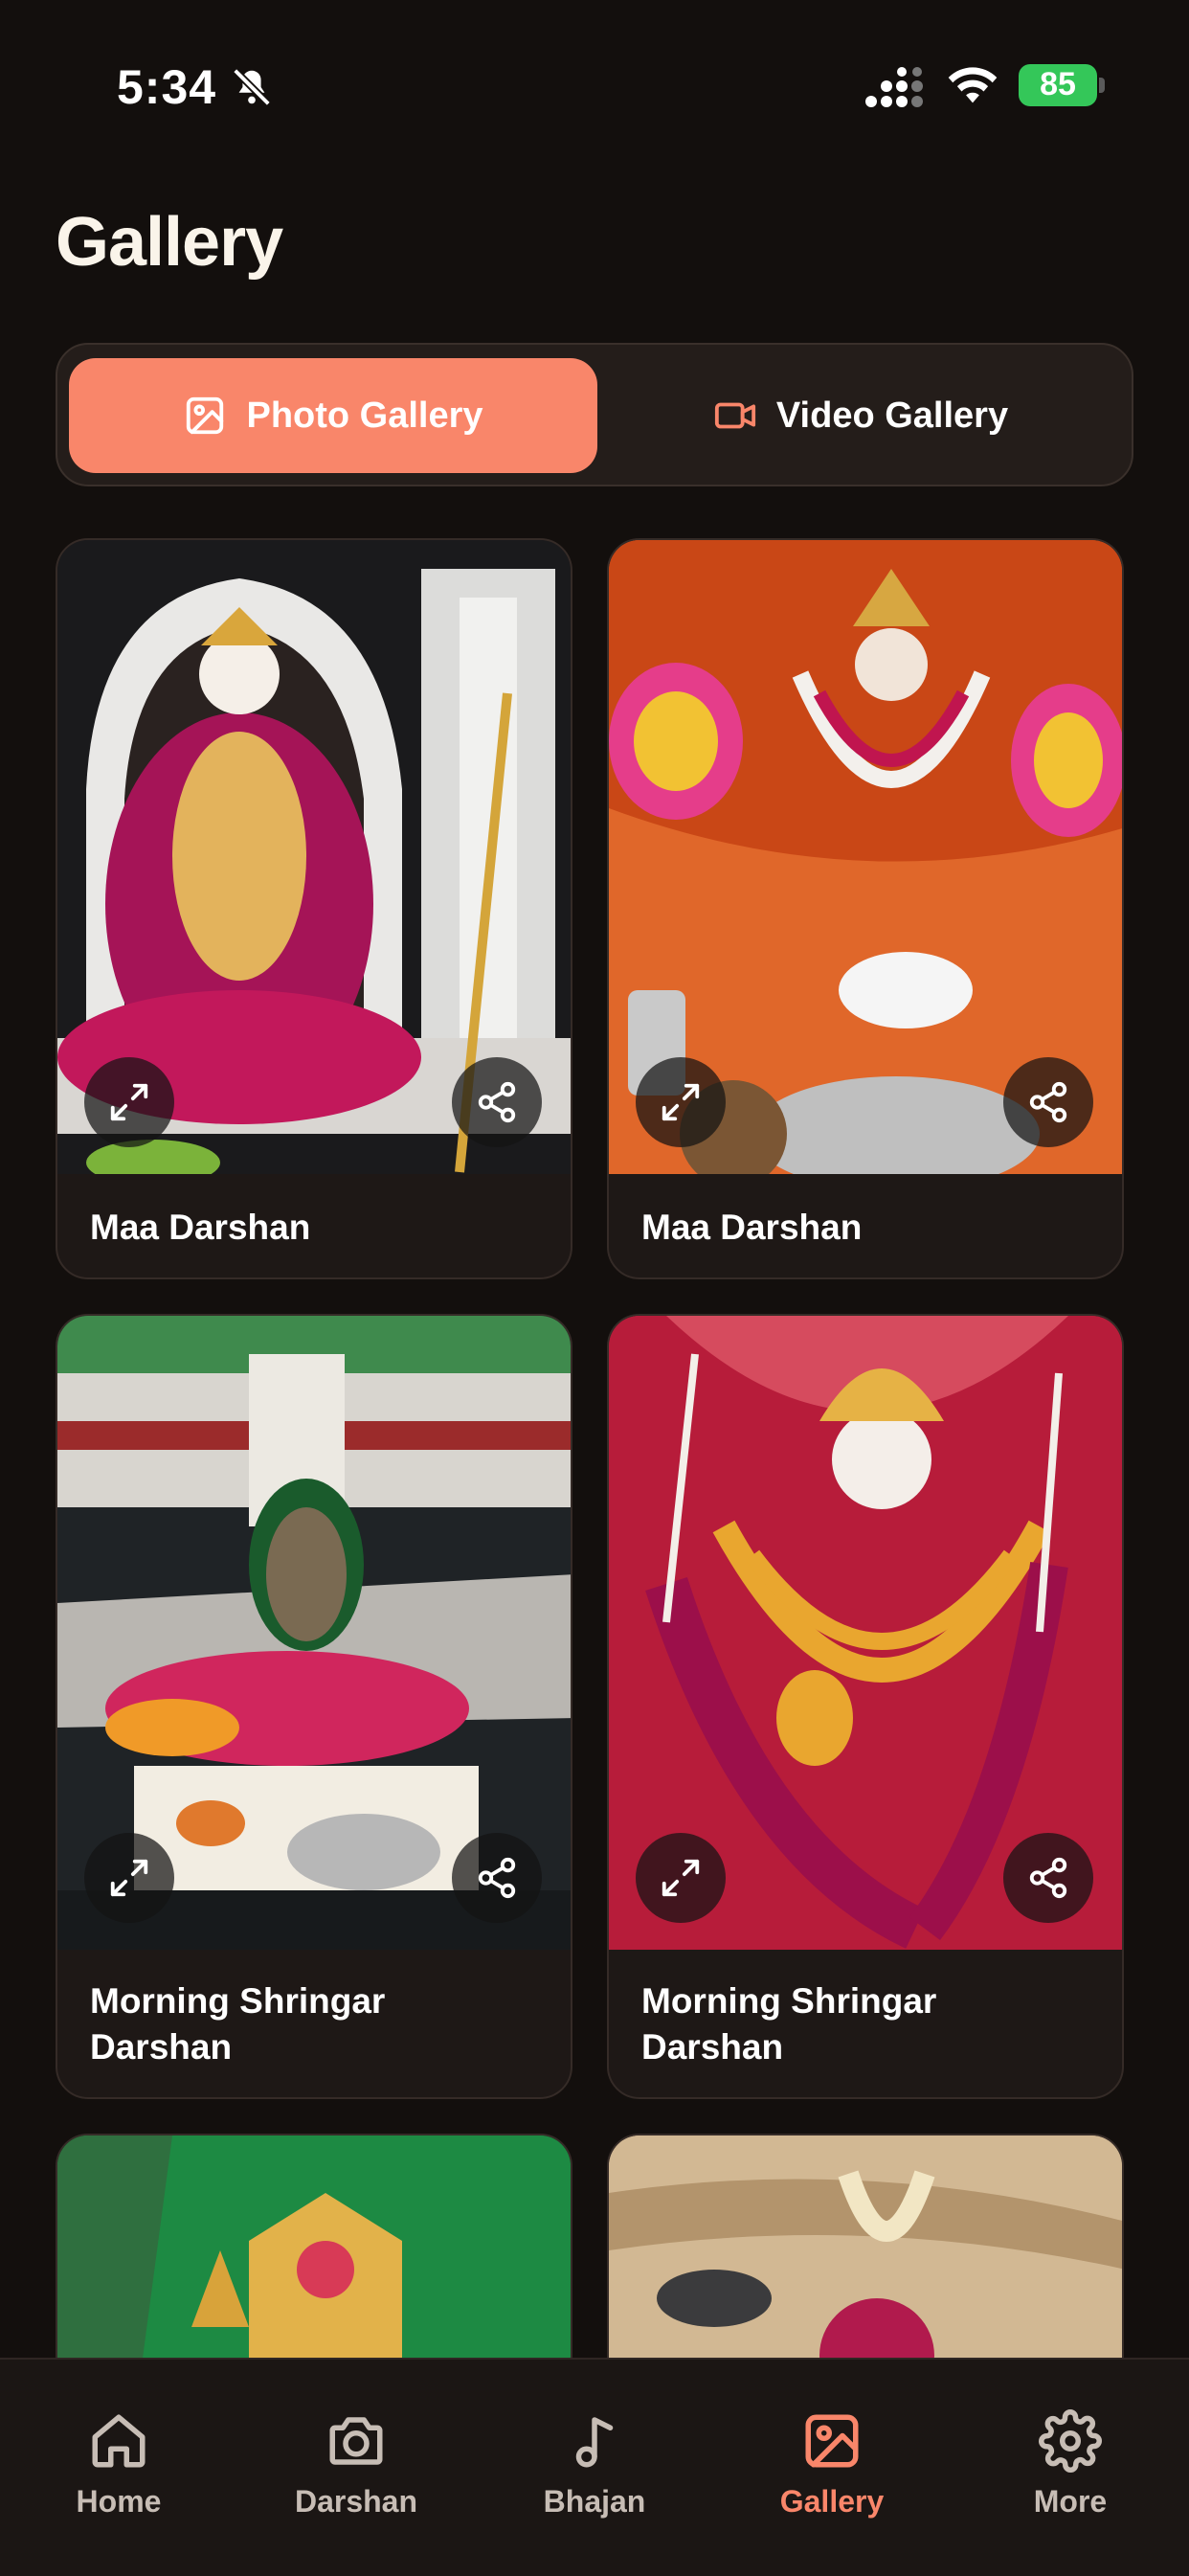 The image size is (1189, 2576). What do you see at coordinates (894, 87) in the screenshot?
I see `cellular-signal-icon` at bounding box center [894, 87].